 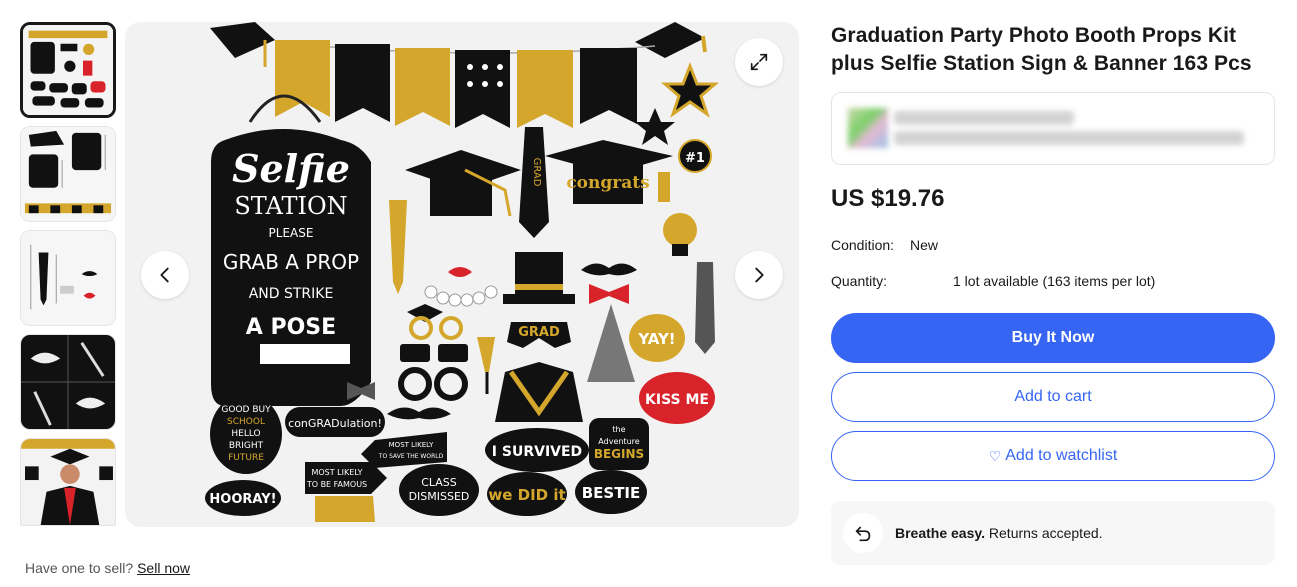 I want to click on good-buy-5: FUTURE, so click(x=246, y=458).